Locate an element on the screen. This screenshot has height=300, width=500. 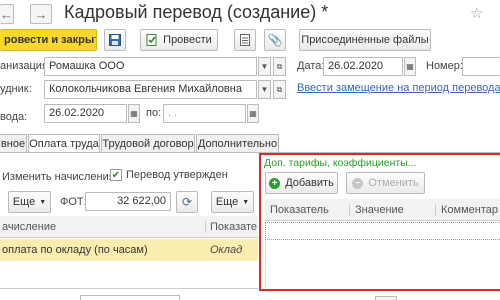
back-button: ← is located at coordinates (7, 14).